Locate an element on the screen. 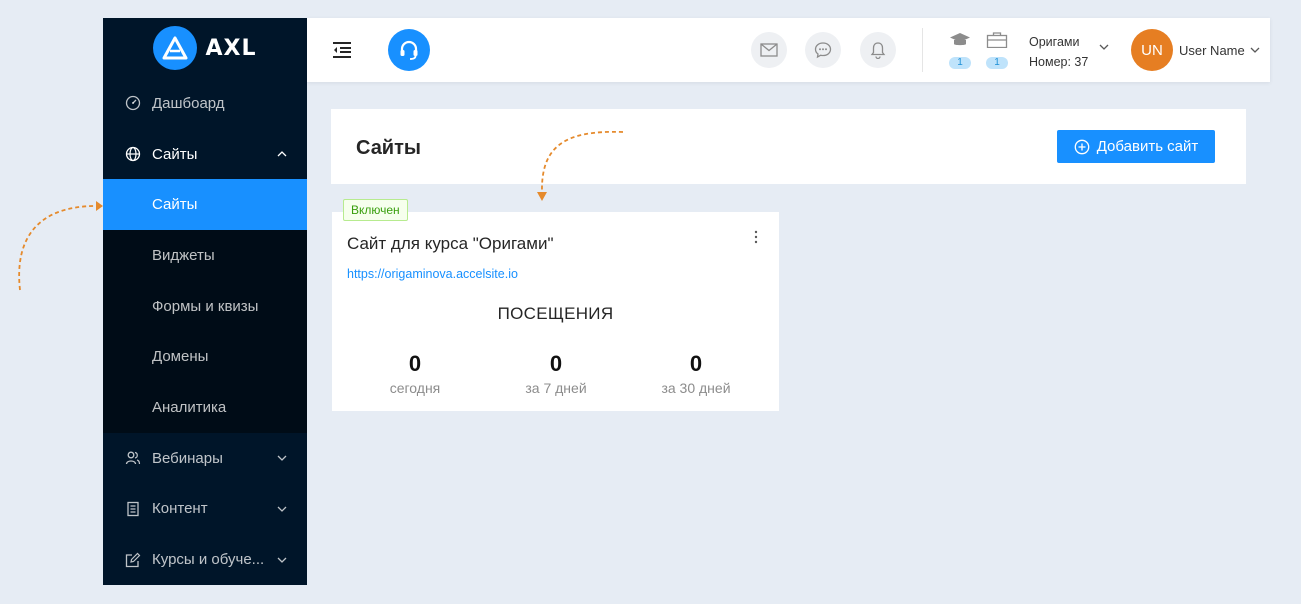 The height and width of the screenshot is (604, 1301). plus-circle-icon is located at coordinates (1082, 146).